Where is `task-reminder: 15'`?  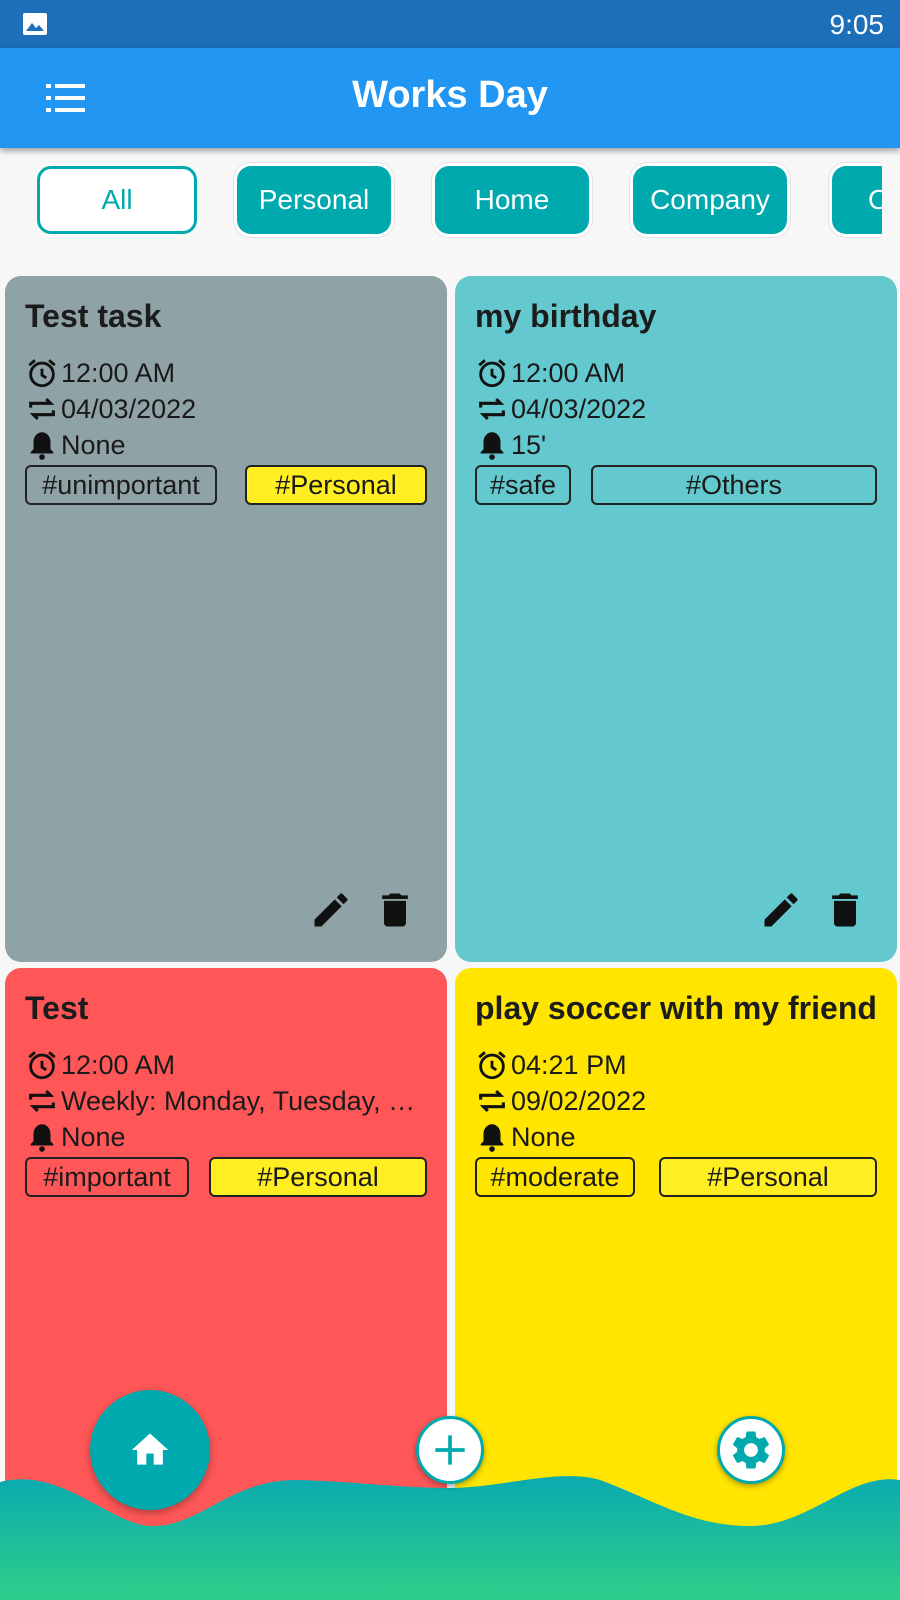 task-reminder: 15' is located at coordinates (529, 444).